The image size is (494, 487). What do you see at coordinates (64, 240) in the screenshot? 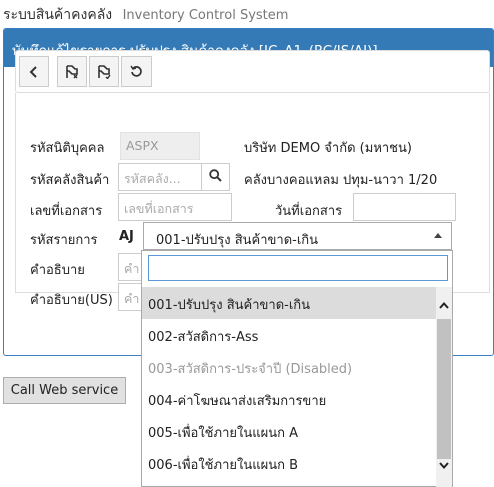
I see `trans-code-label: รหัสรายการ` at bounding box center [64, 240].